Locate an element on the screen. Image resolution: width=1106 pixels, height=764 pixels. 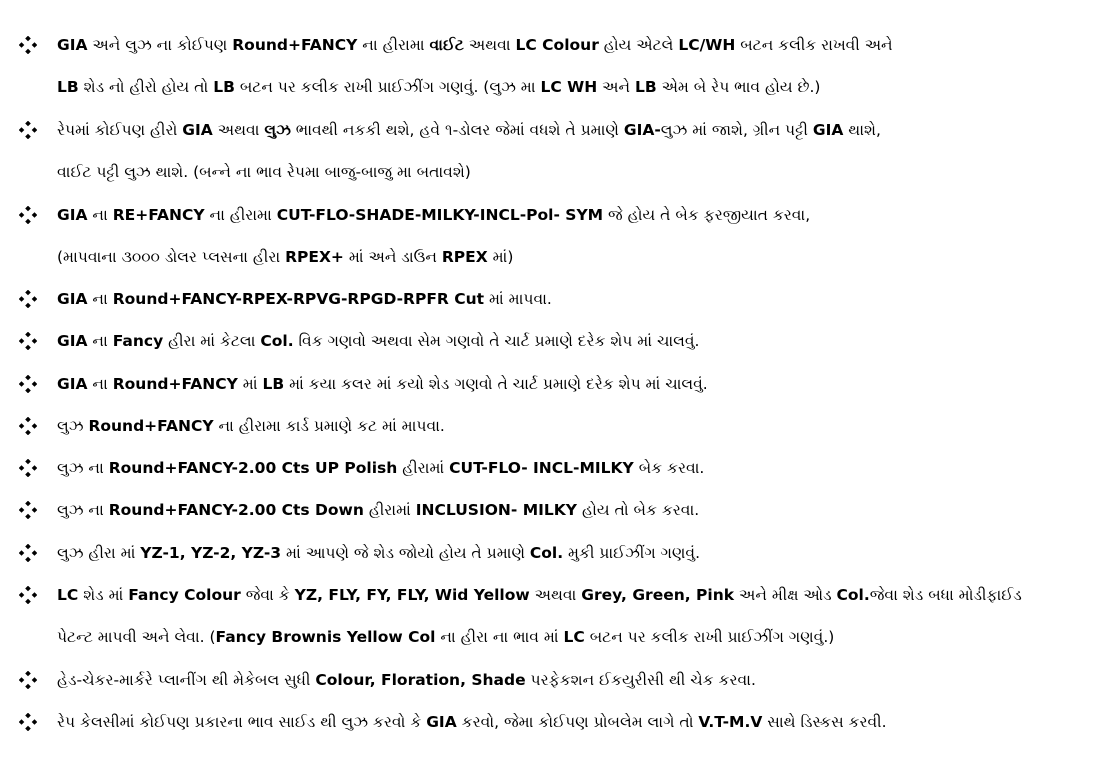
text-run: જેવા શેડ બધા મોડીફાઈડ is located at coordinates (945, 595).